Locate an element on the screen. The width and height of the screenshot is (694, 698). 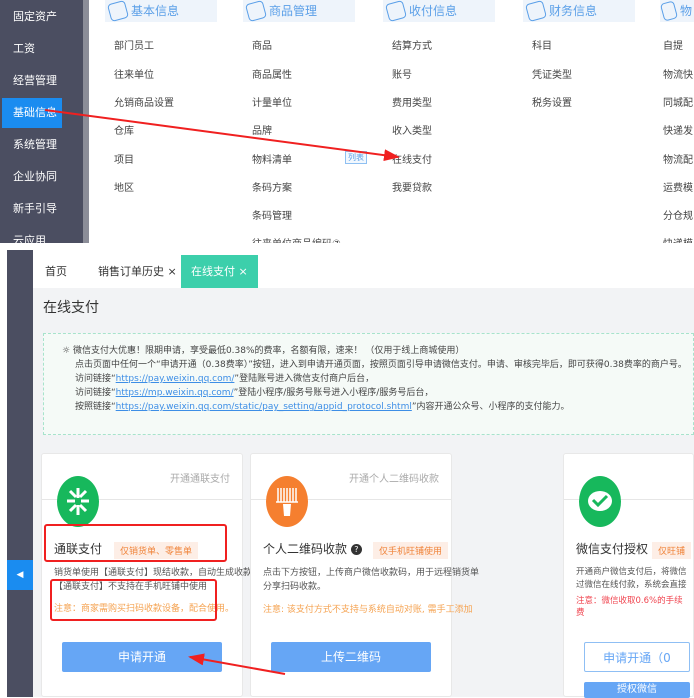
tab-bar: 首页 销售订单历史 × 在线支付 × is located at coordinates (363, 271).